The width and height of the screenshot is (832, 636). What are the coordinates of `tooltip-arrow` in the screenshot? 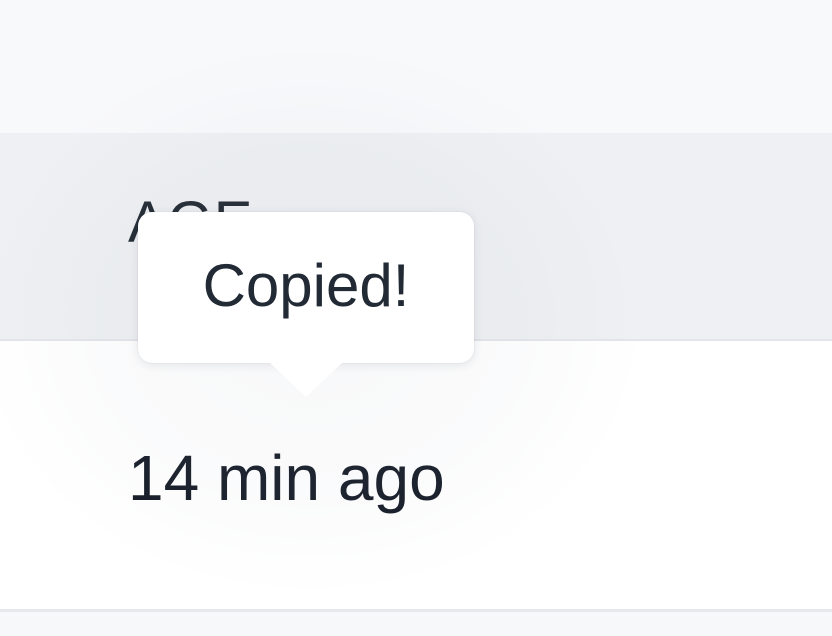 It's located at (306, 380).